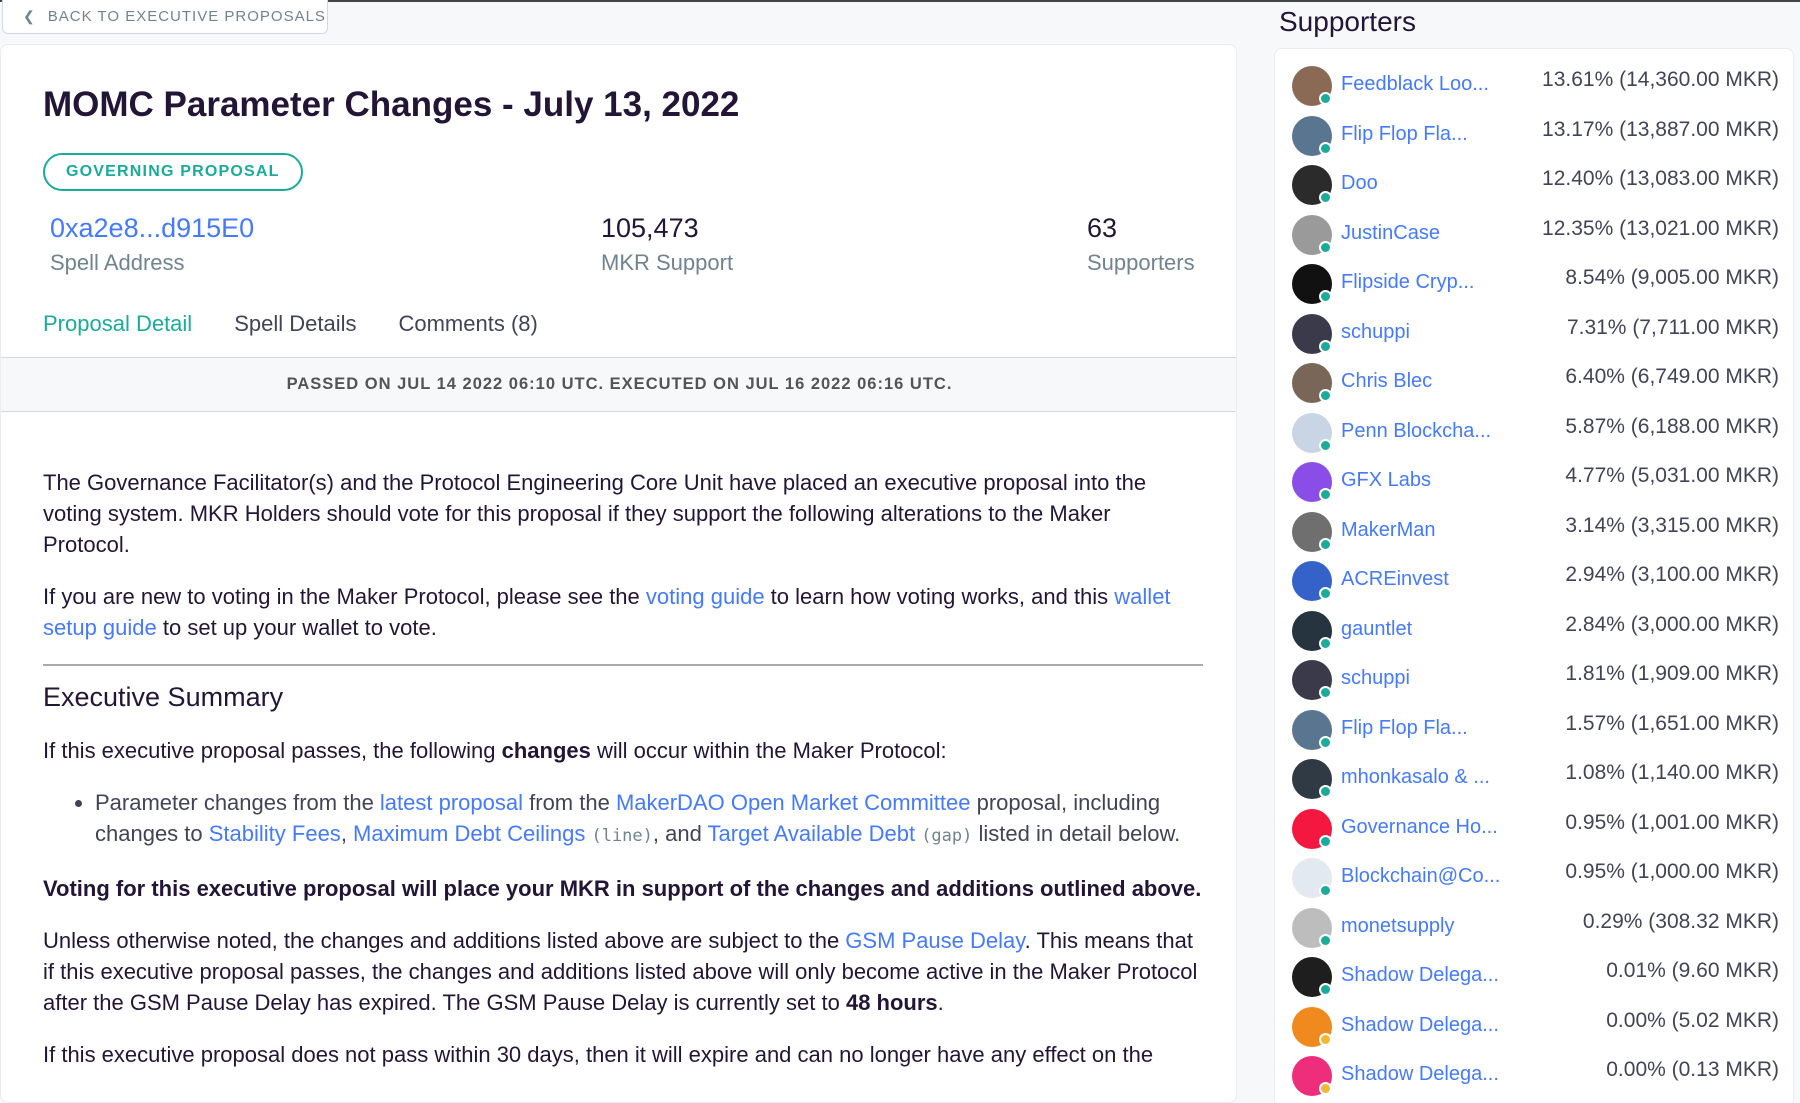  What do you see at coordinates (1534, 137) in the screenshot?
I see `supporter-row: Flip Flop Fla... 13.17% (13,887.00 MKR)` at bounding box center [1534, 137].